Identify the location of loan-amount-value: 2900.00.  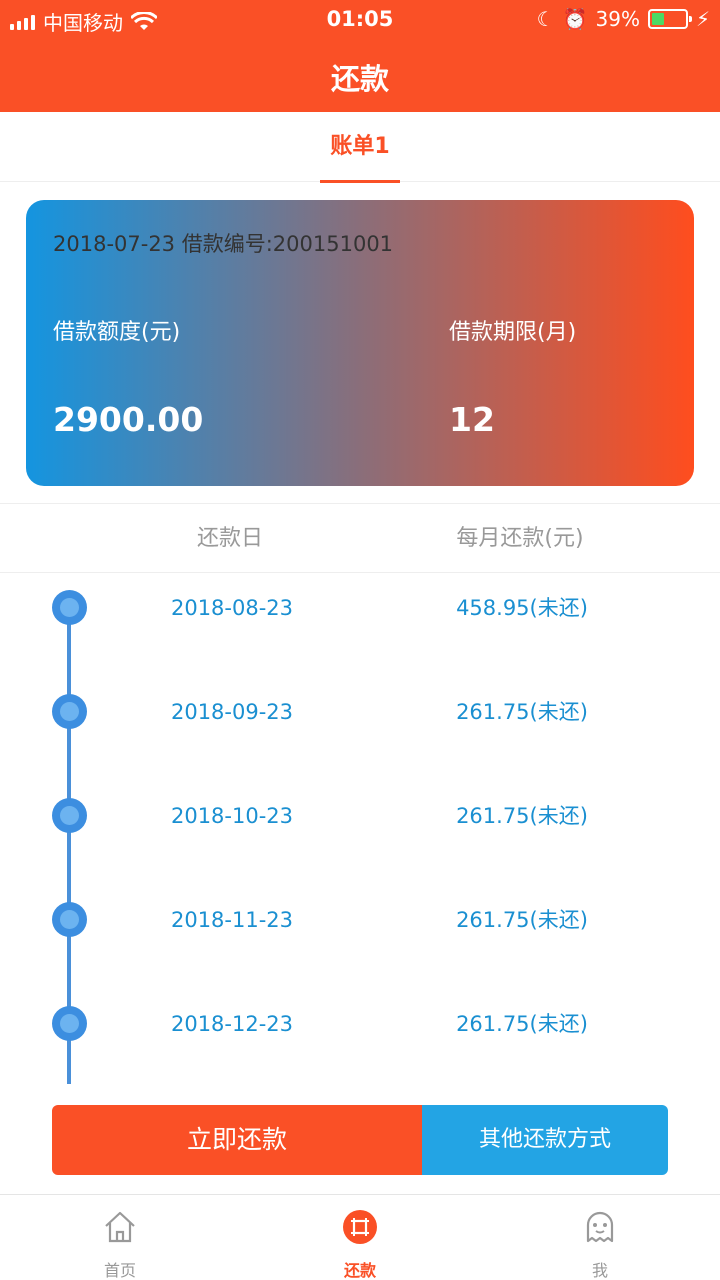
(128, 419).